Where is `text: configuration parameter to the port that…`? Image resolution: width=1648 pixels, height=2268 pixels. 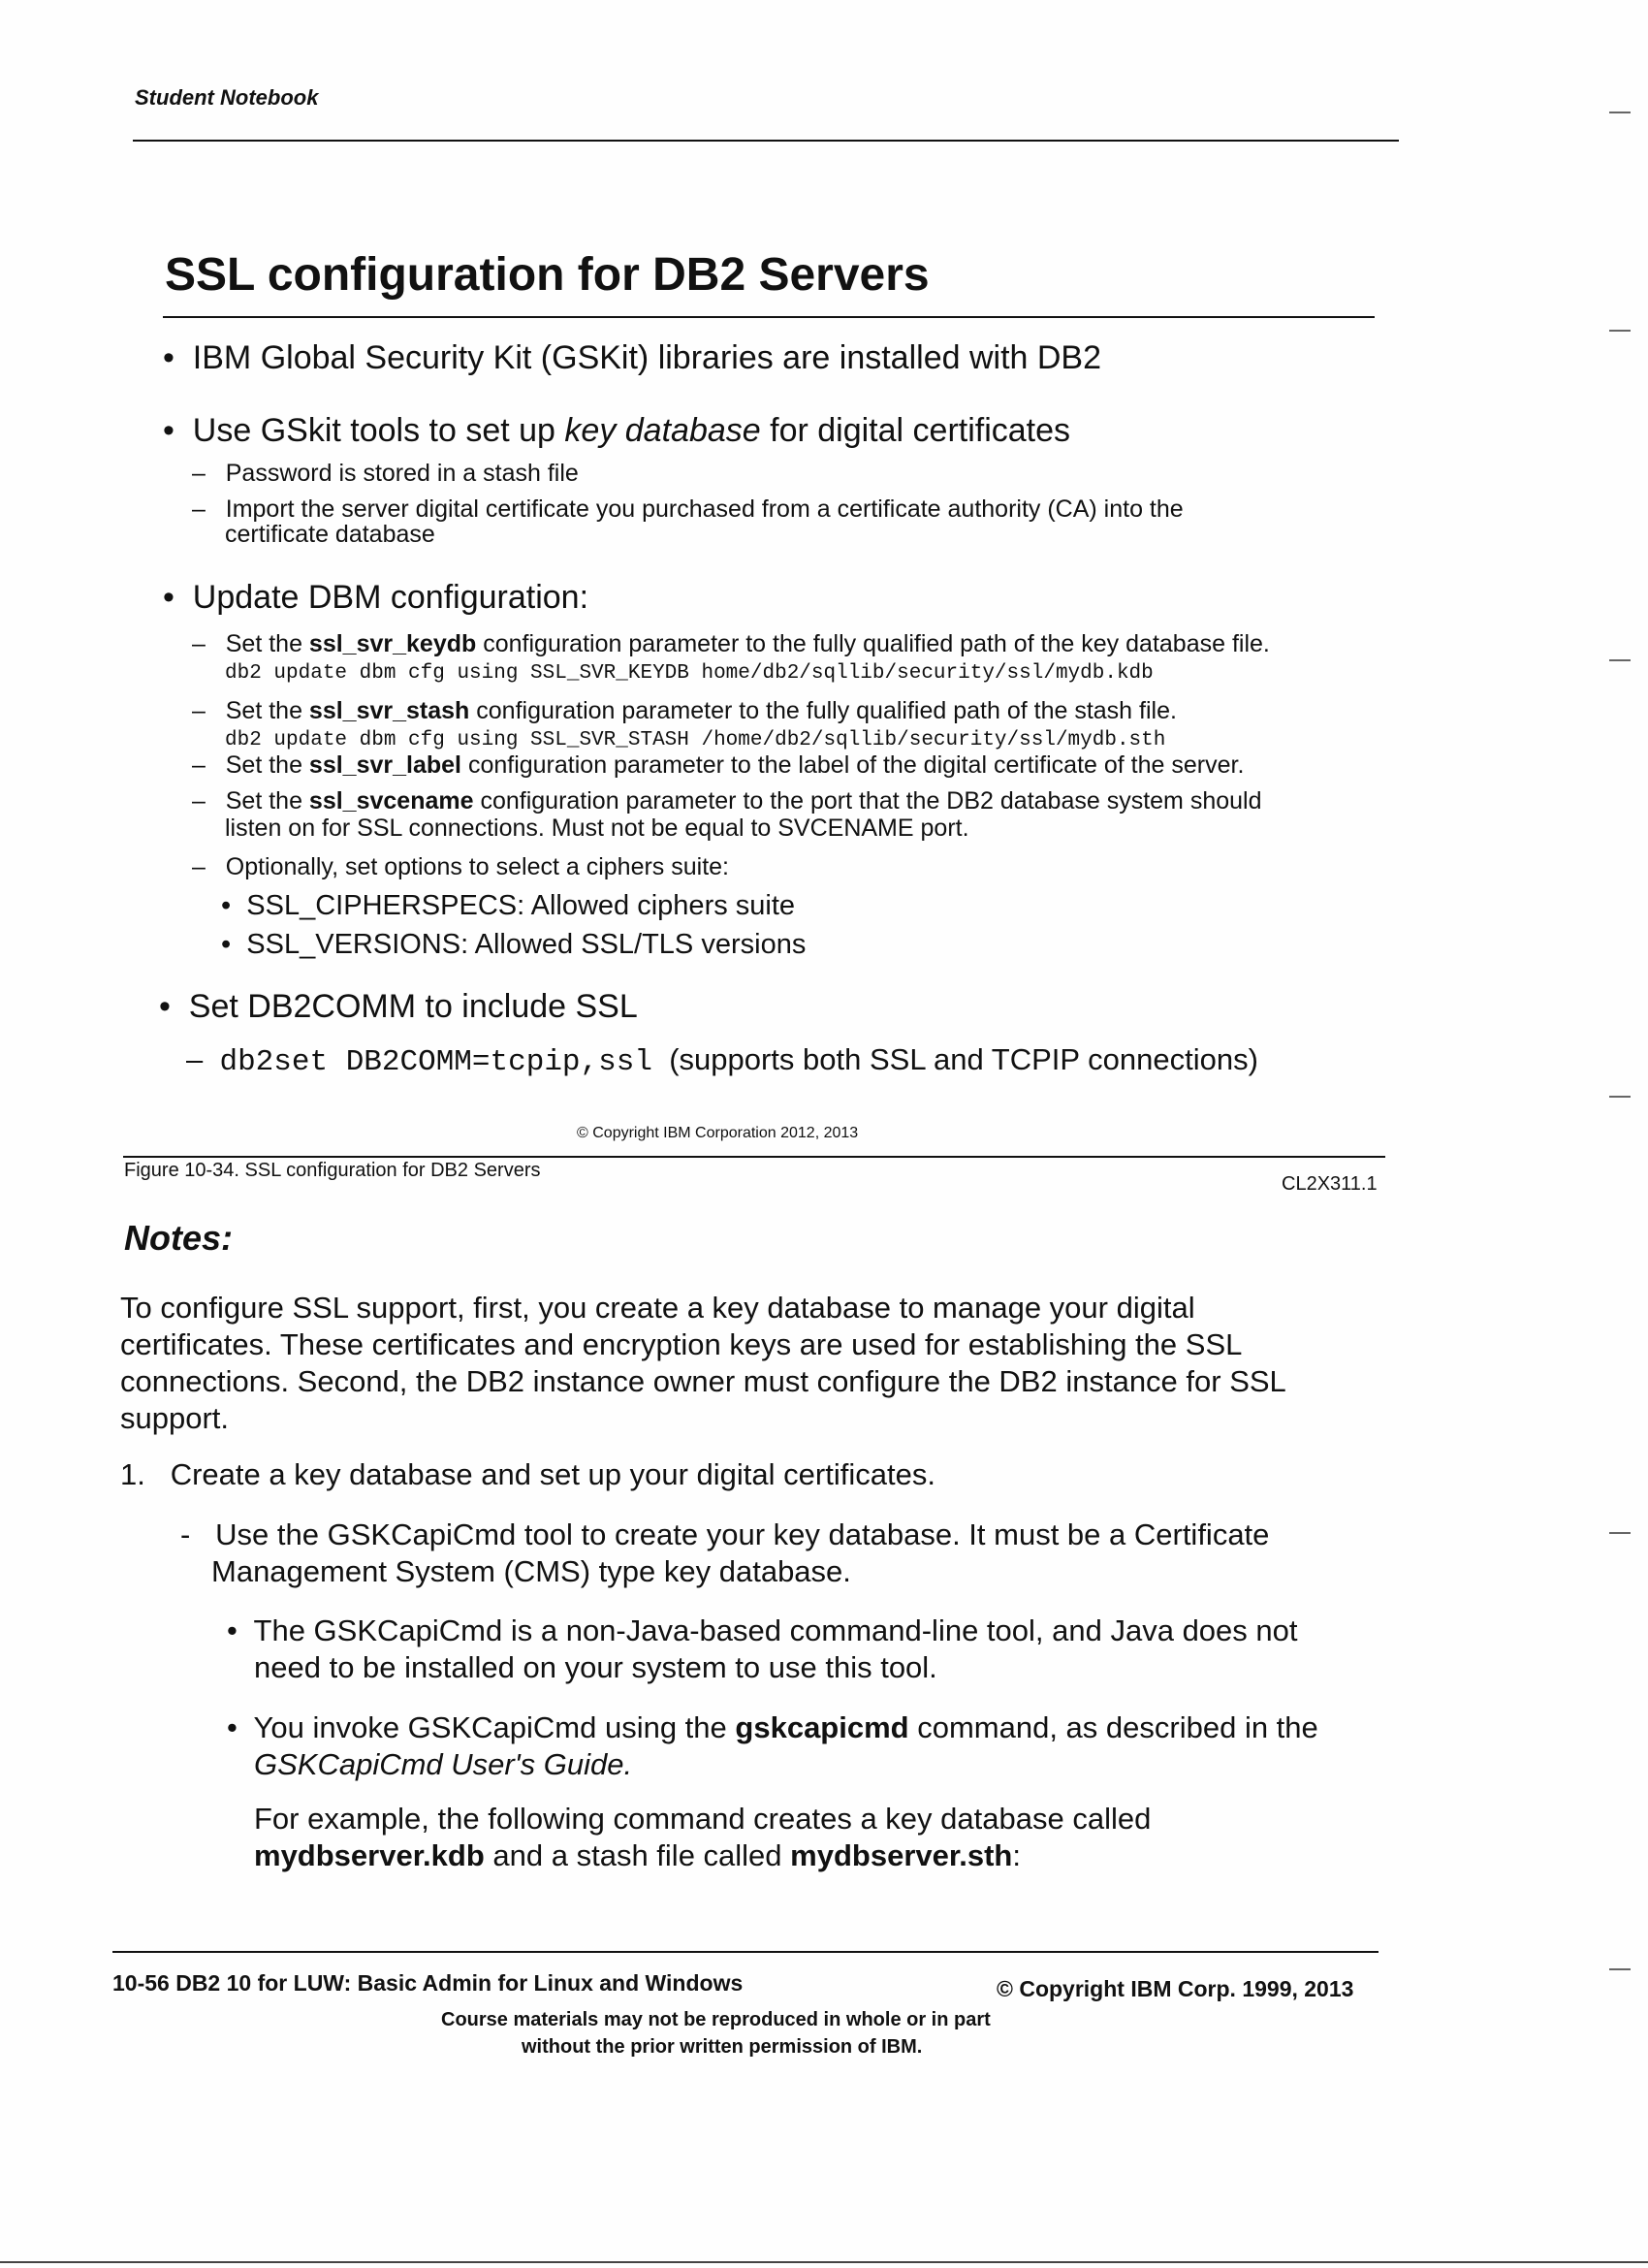
text: configuration parameter to the port that… is located at coordinates (868, 801).